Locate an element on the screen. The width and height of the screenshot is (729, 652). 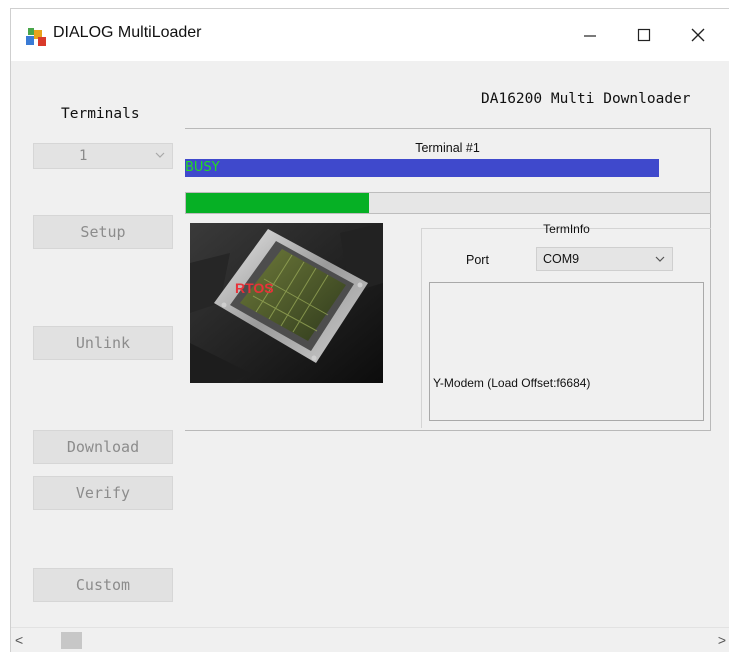
terminal-select: 1 is located at coordinates (103, 156).